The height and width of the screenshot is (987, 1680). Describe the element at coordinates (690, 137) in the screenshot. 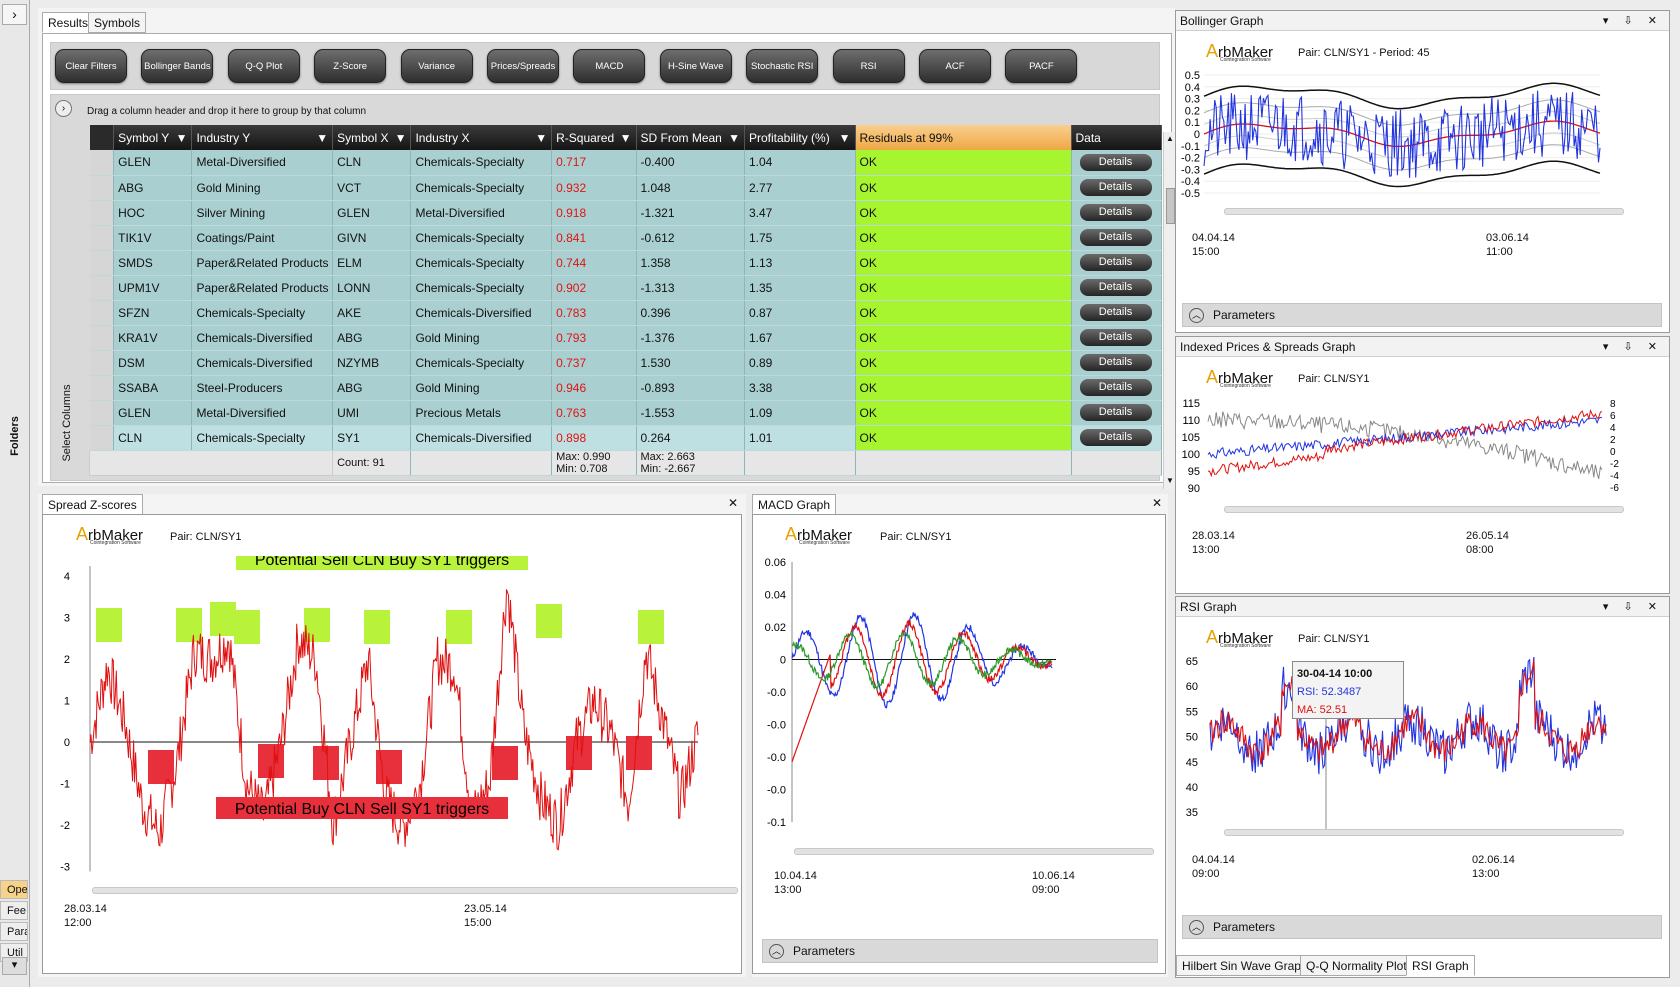

I see `column-header: SD From Mean ▼` at that location.